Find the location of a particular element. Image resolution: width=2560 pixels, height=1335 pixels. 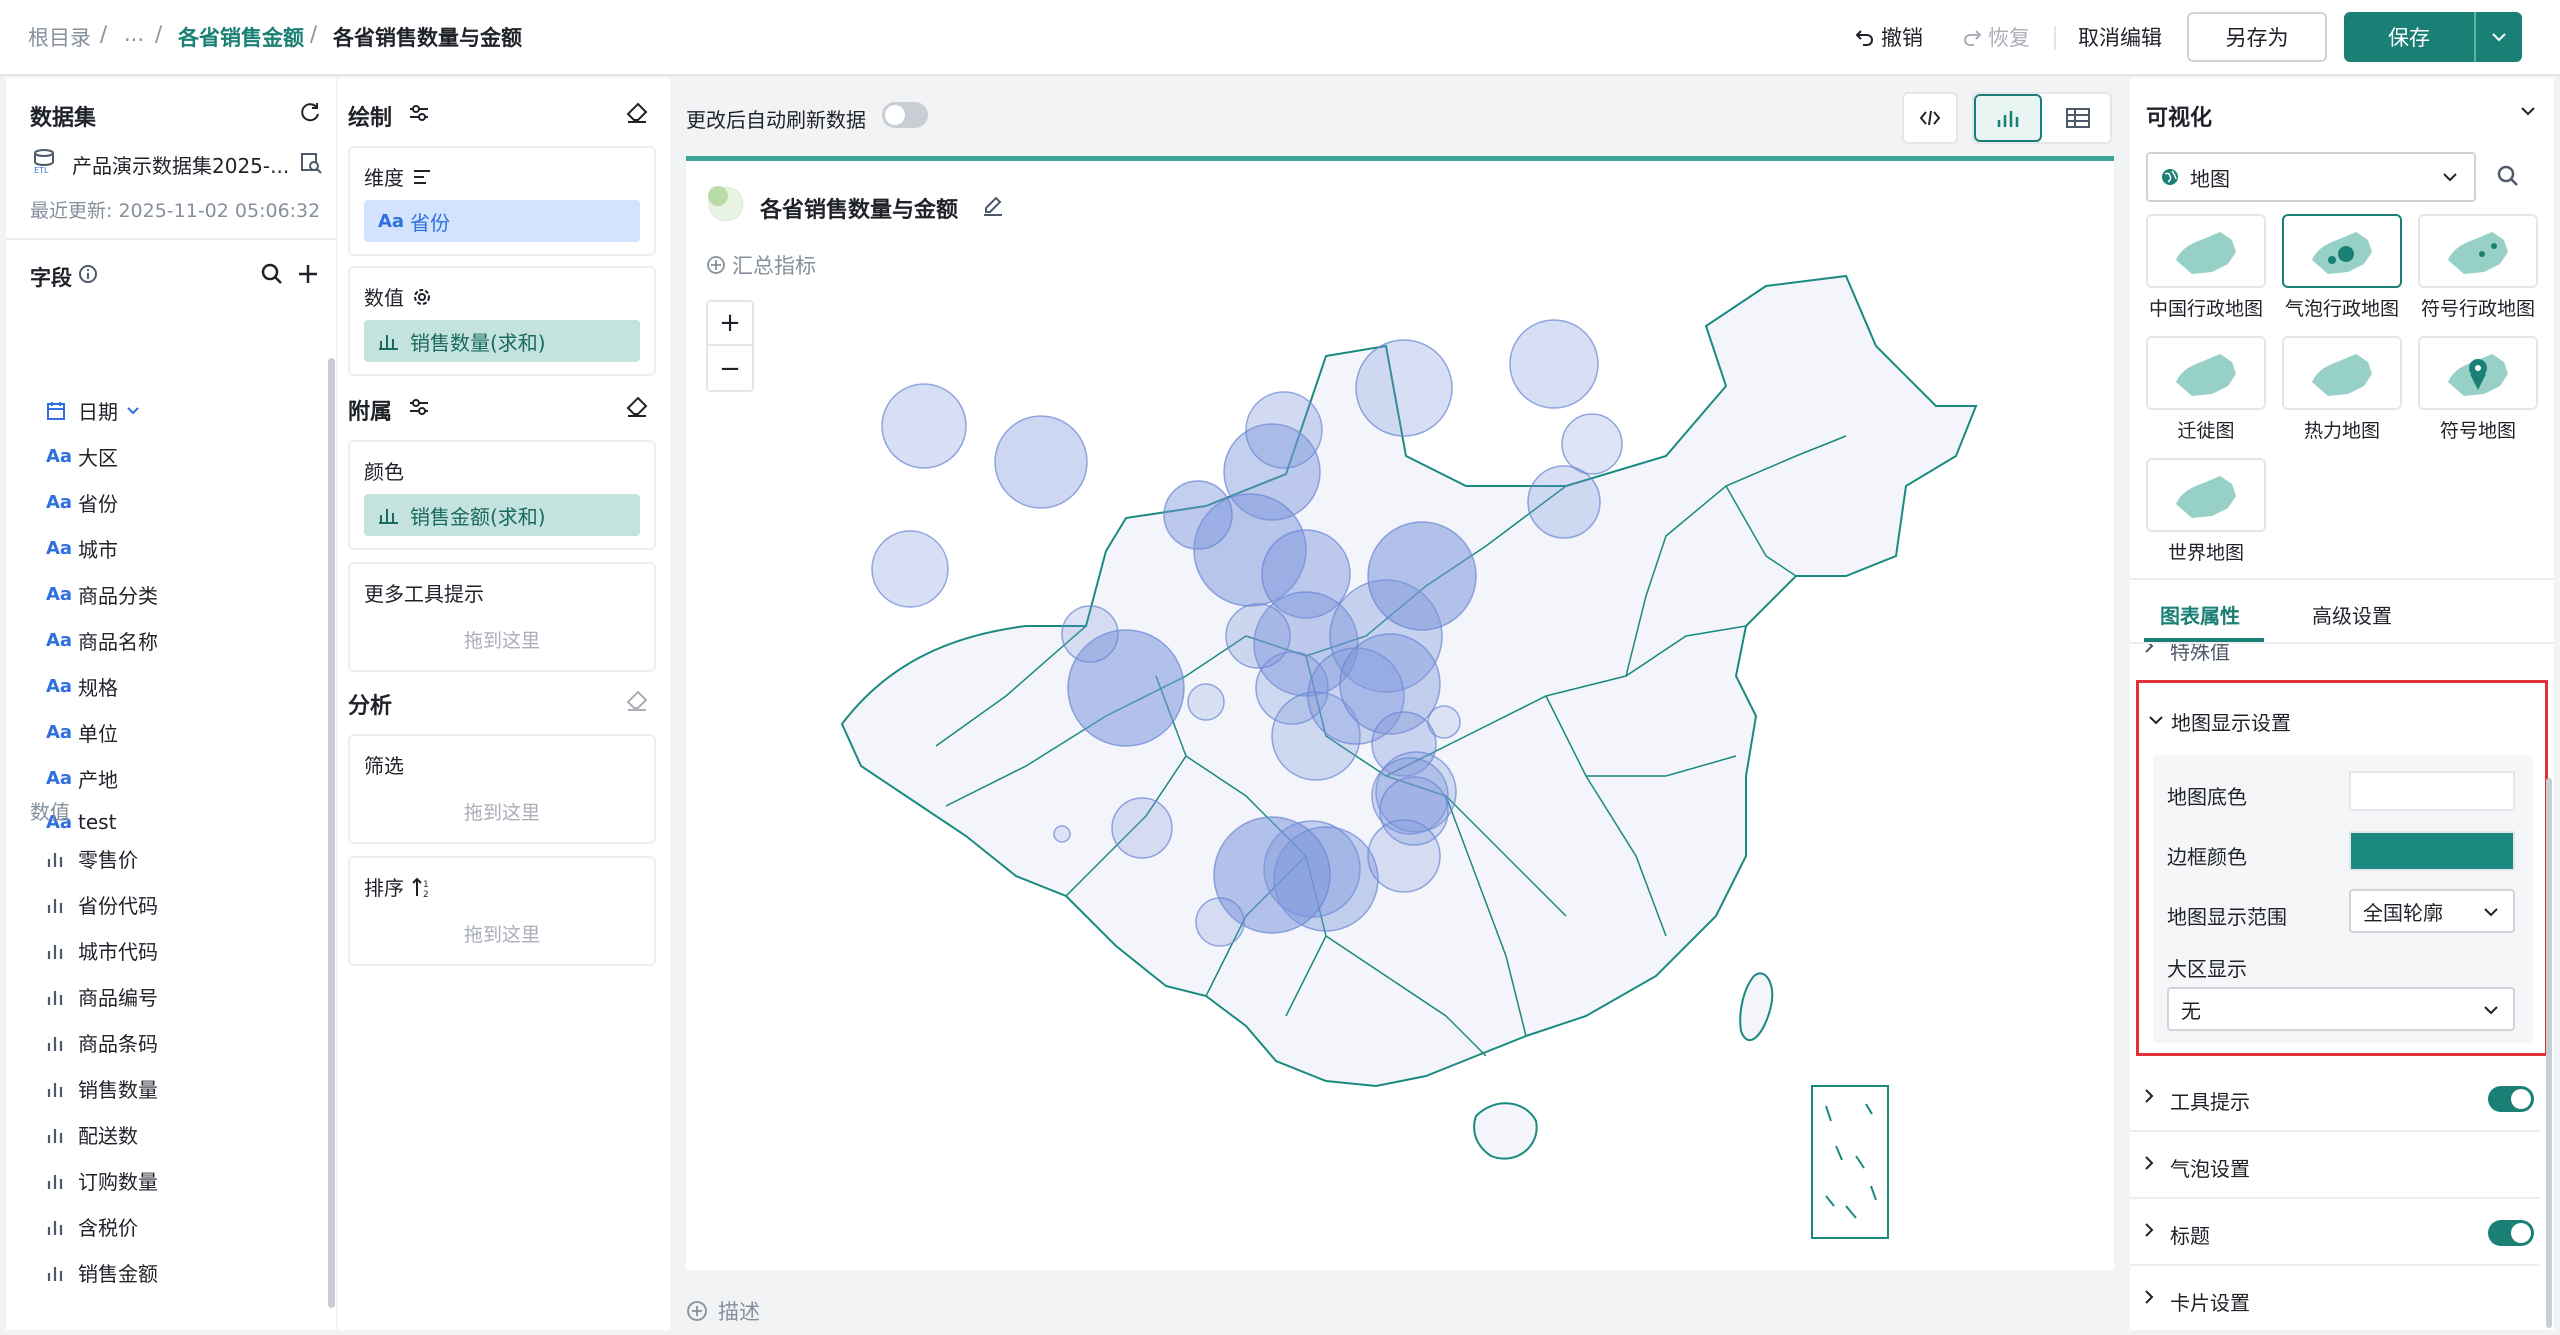

settings-scrollbar is located at coordinates (2549, 1053).